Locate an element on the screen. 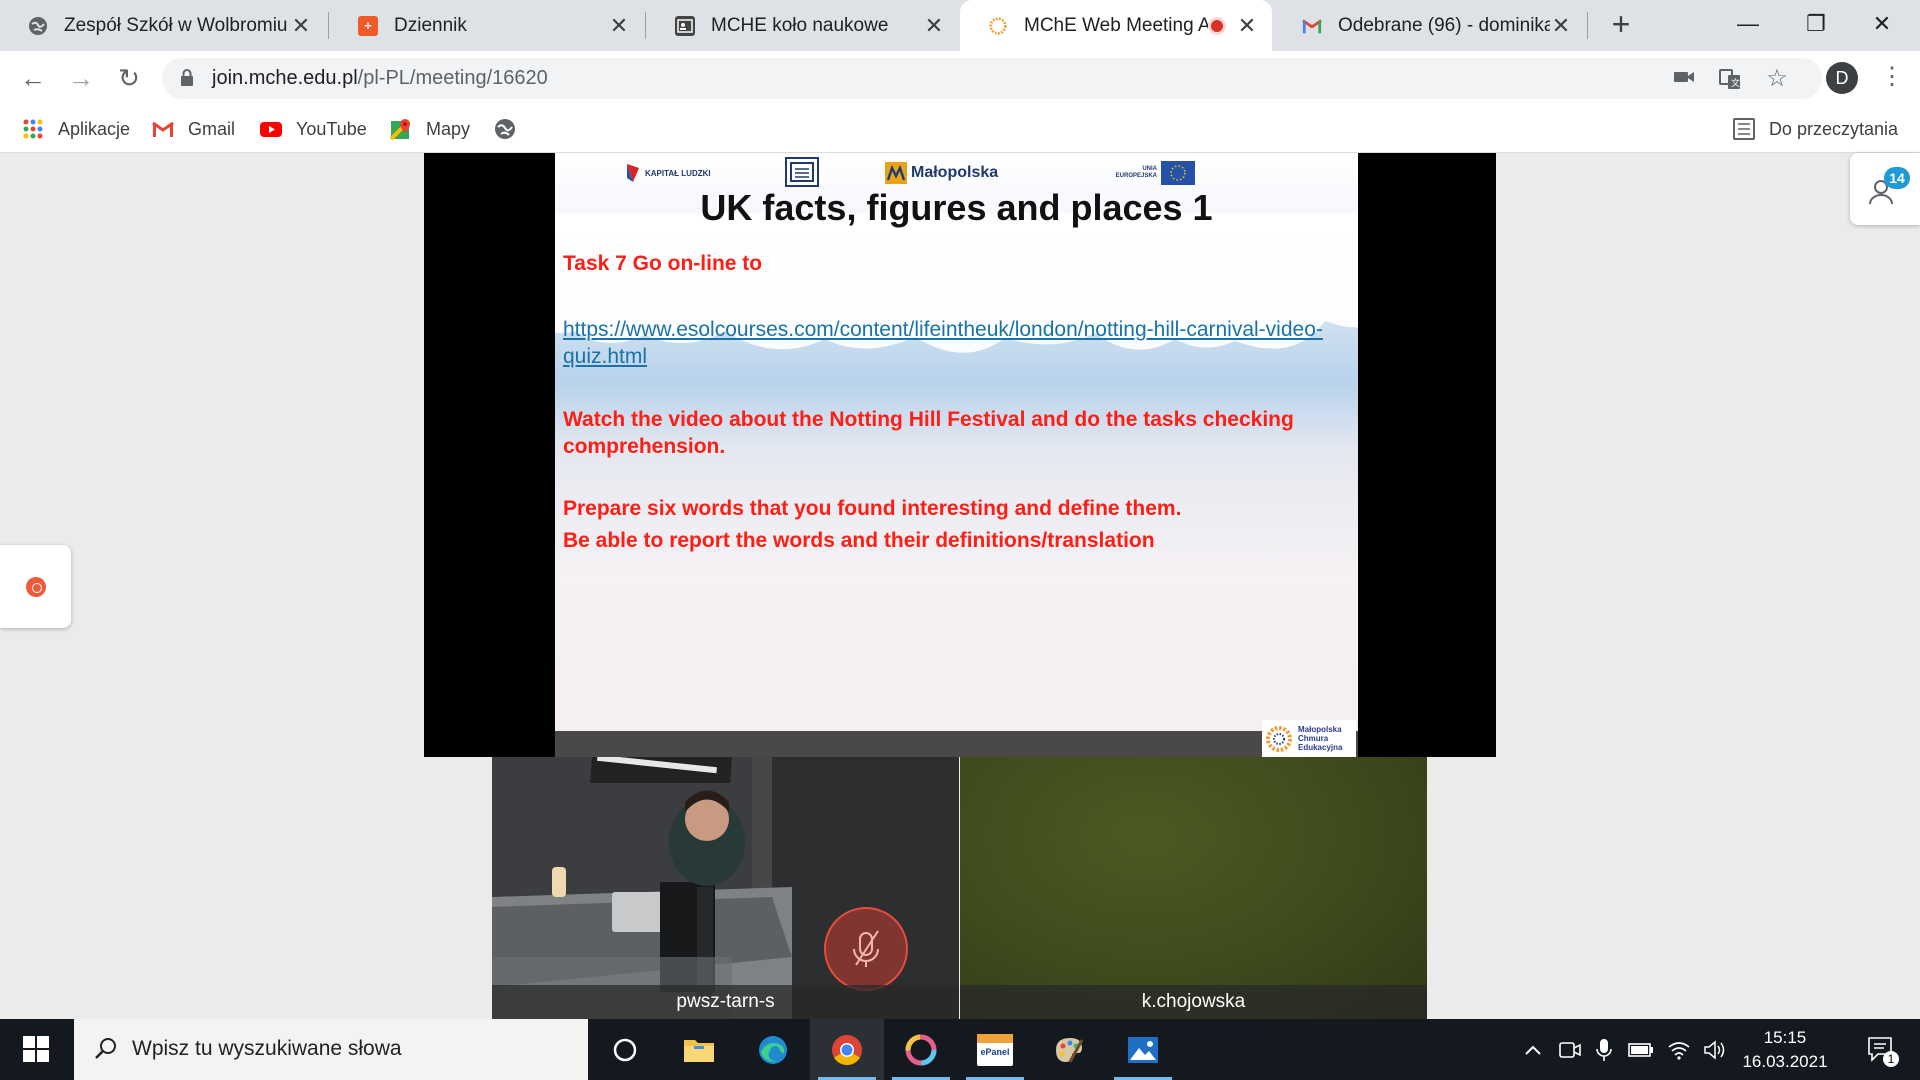 The width and height of the screenshot is (1920, 1080). reading-list-button: Do przeczytania is located at coordinates (1815, 129).